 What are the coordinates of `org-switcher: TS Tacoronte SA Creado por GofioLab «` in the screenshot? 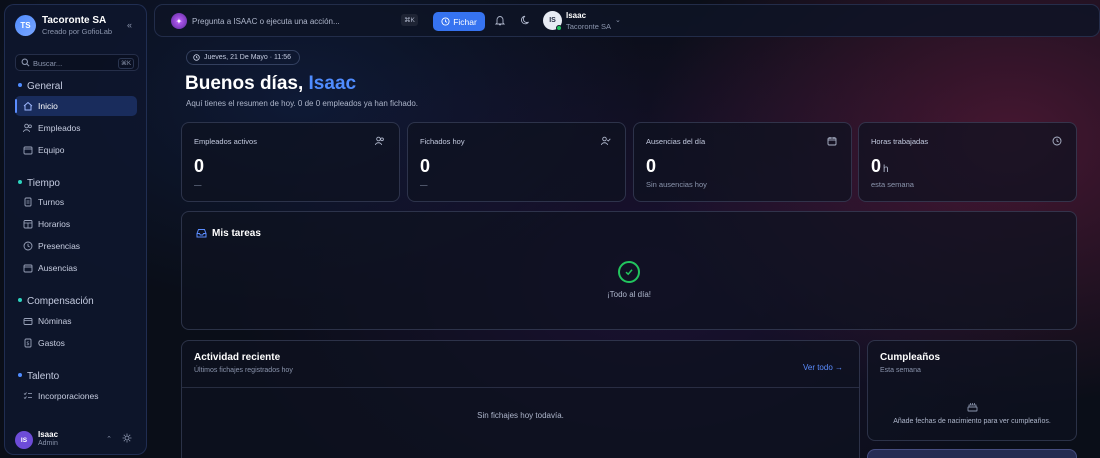 It's located at (76, 29).